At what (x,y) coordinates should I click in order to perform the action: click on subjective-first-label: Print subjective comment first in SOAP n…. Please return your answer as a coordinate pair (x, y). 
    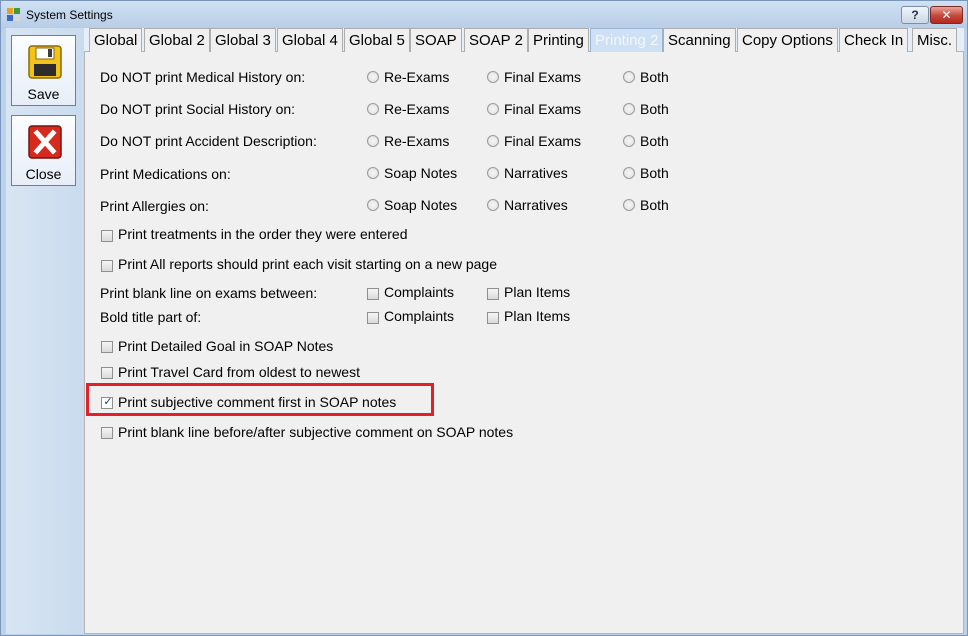
    Looking at the image, I should click on (257, 402).